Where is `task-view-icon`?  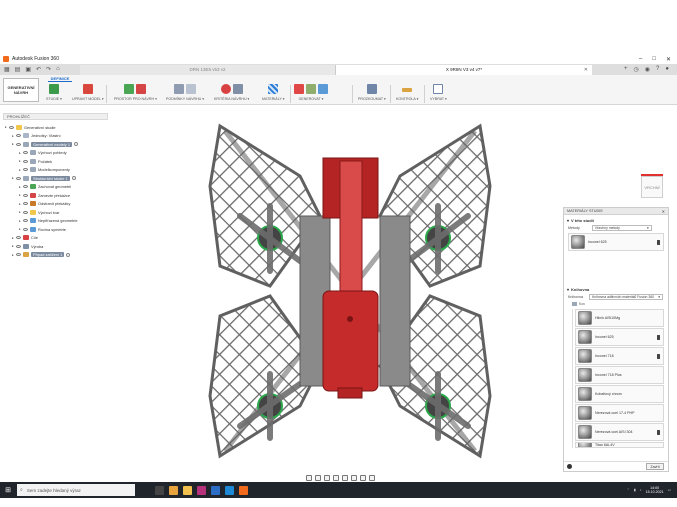
task-view-icon is located at coordinates (159, 490).